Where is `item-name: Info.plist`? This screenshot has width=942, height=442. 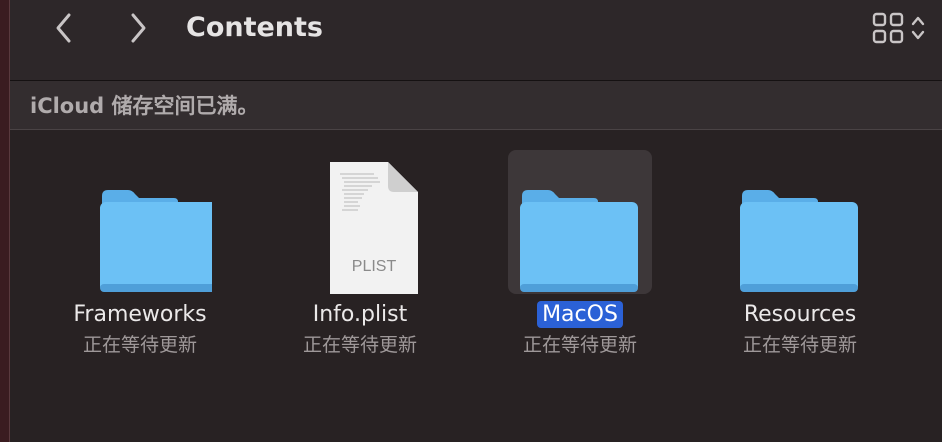
item-name: Info.plist is located at coordinates (360, 315).